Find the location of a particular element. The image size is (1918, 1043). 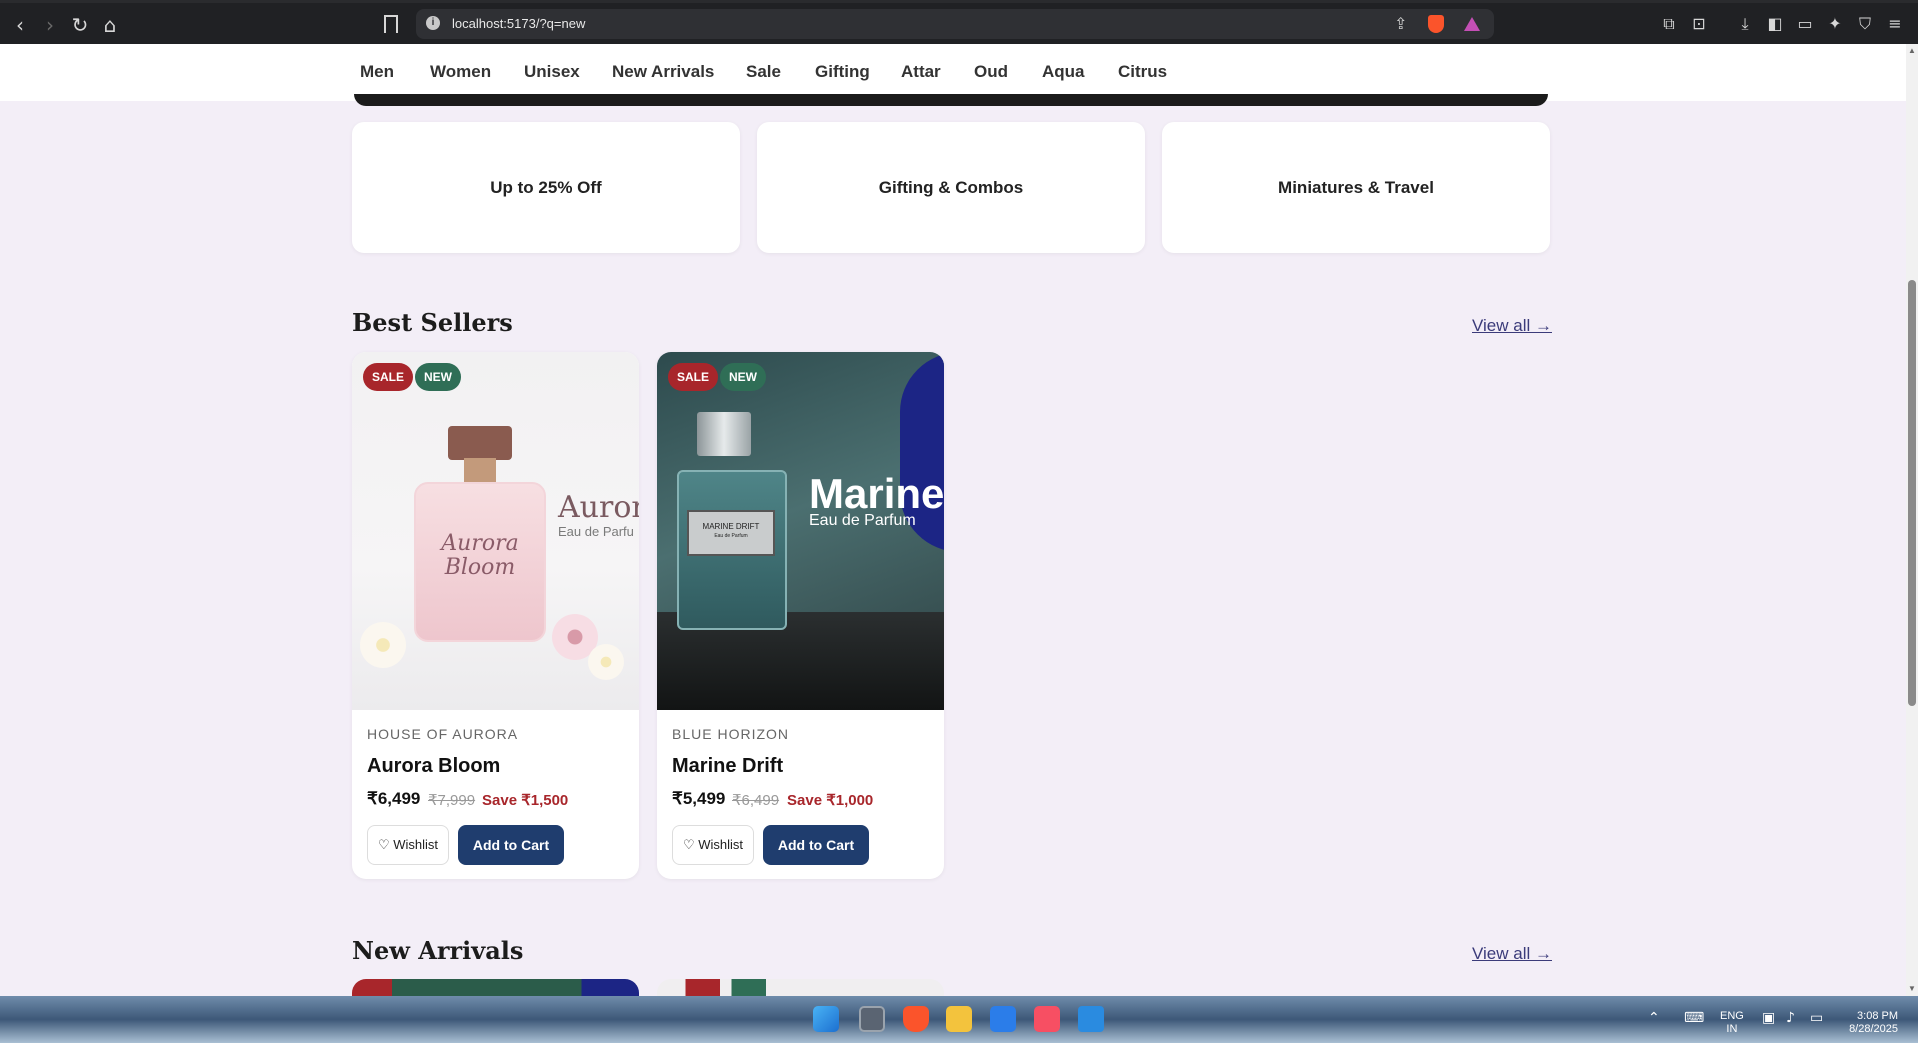

product-brand: BLUE HORIZON is located at coordinates (731, 734).